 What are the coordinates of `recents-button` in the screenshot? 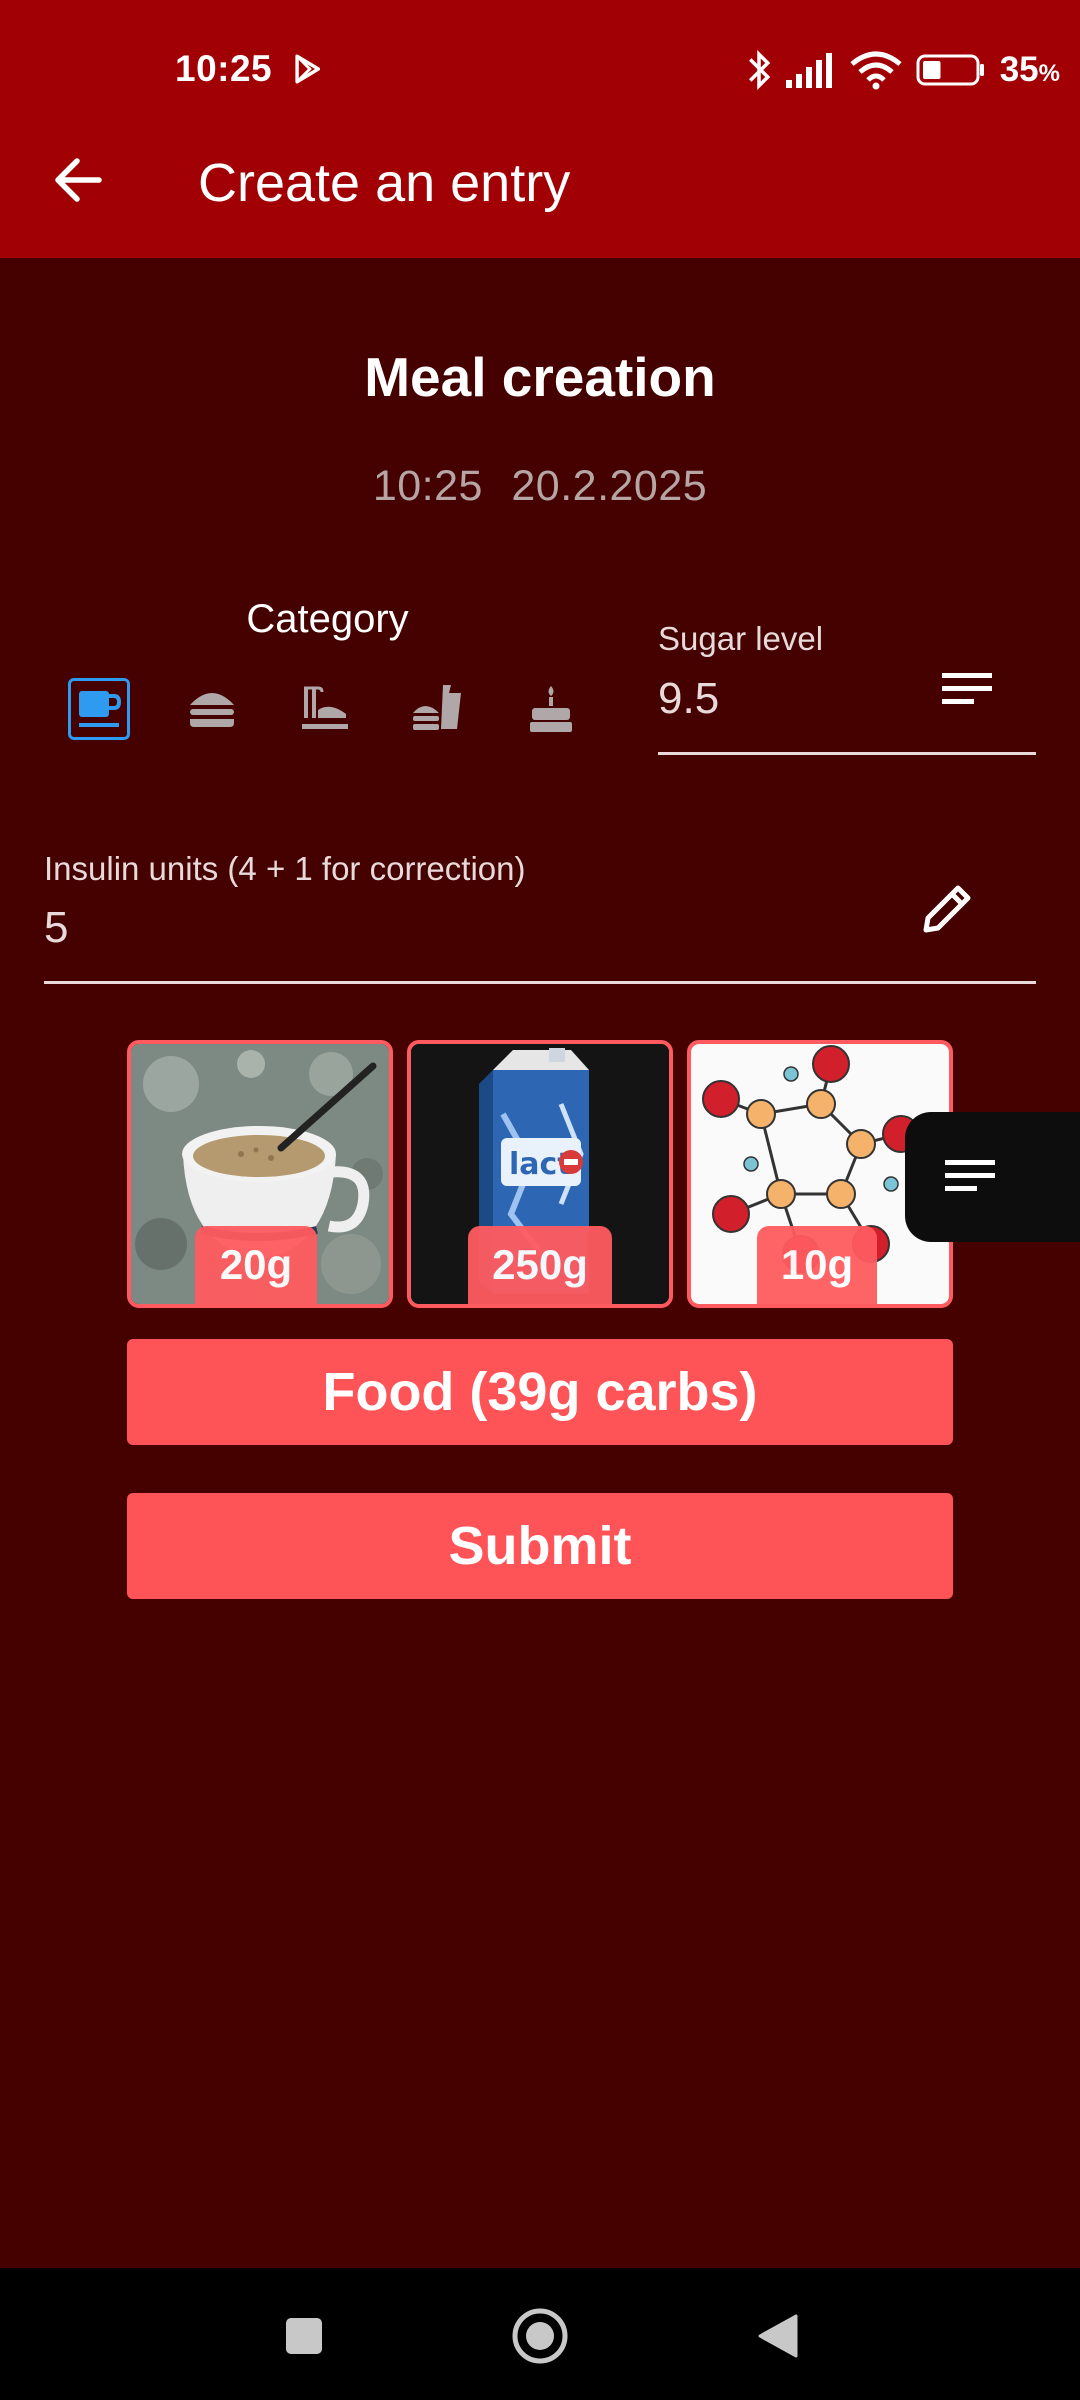 It's located at (304, 2336).